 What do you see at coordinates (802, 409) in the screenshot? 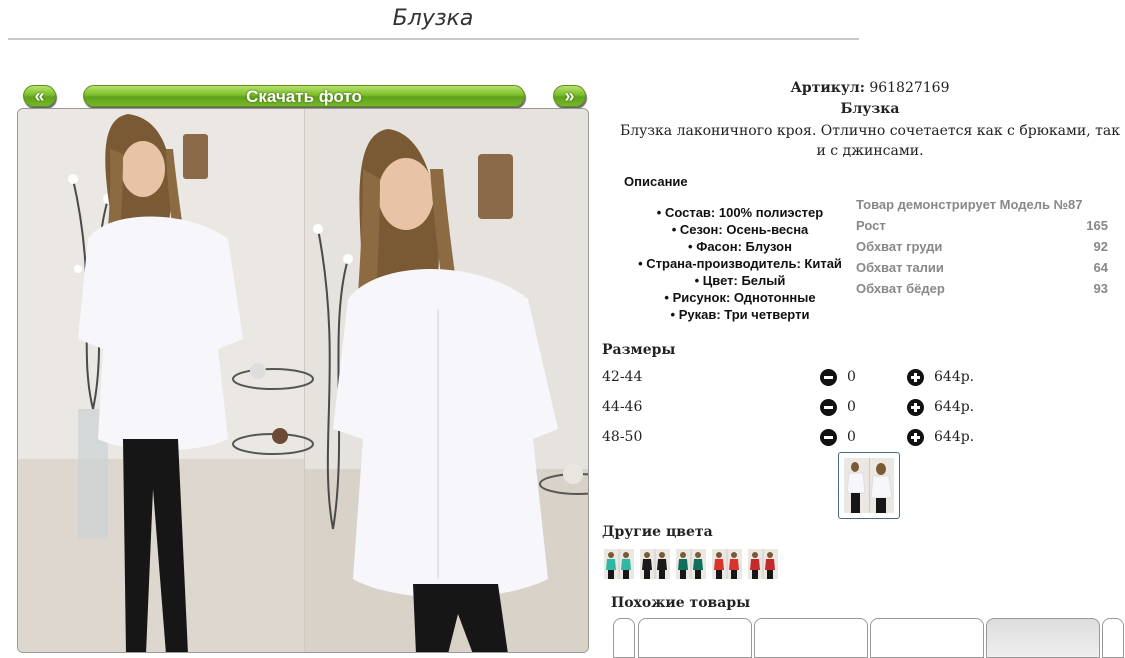
I see `size-row: 44-46 0 644р.` at bounding box center [802, 409].